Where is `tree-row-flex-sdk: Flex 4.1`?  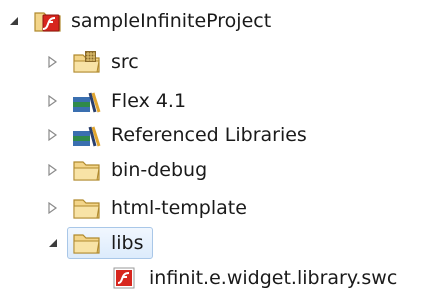
tree-row-flex-sdk: Flex 4.1 is located at coordinates (215, 101).